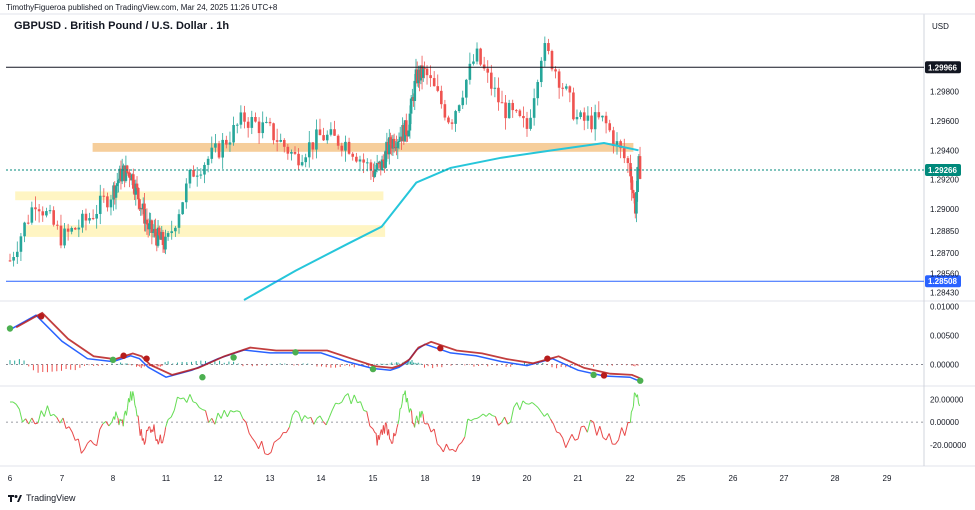 This screenshot has width=975, height=510. What do you see at coordinates (476, 478) in the screenshot?
I see `x-tick-label: 19` at bounding box center [476, 478].